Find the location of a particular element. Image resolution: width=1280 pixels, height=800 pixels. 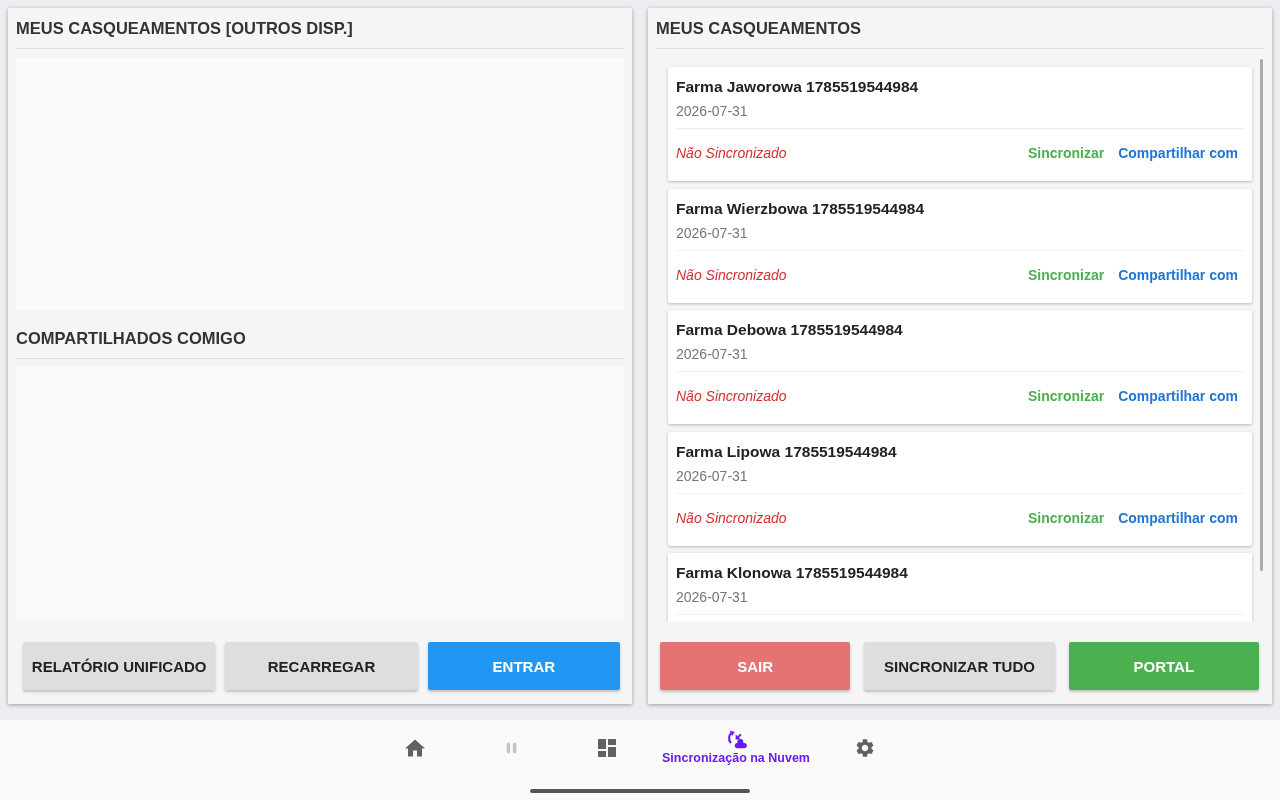

record-title: Farma Wierzbowa 1785519544984 is located at coordinates (800, 208).